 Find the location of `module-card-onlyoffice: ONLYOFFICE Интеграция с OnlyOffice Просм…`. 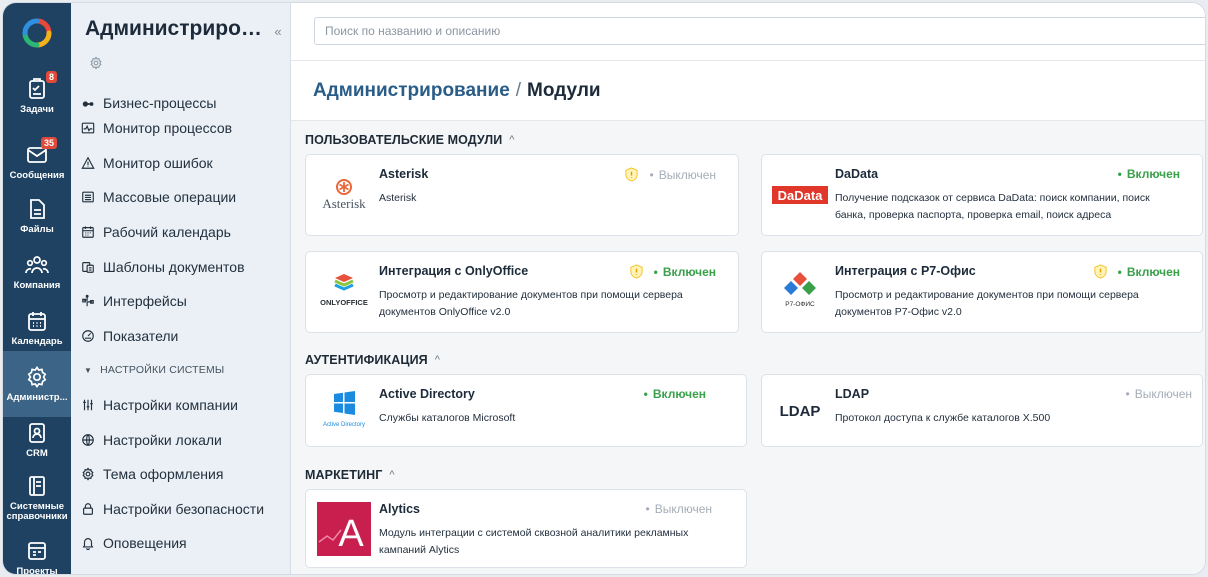

module-card-onlyoffice: ONLYOFFICE Интеграция с OnlyOffice Просм… is located at coordinates (522, 292).